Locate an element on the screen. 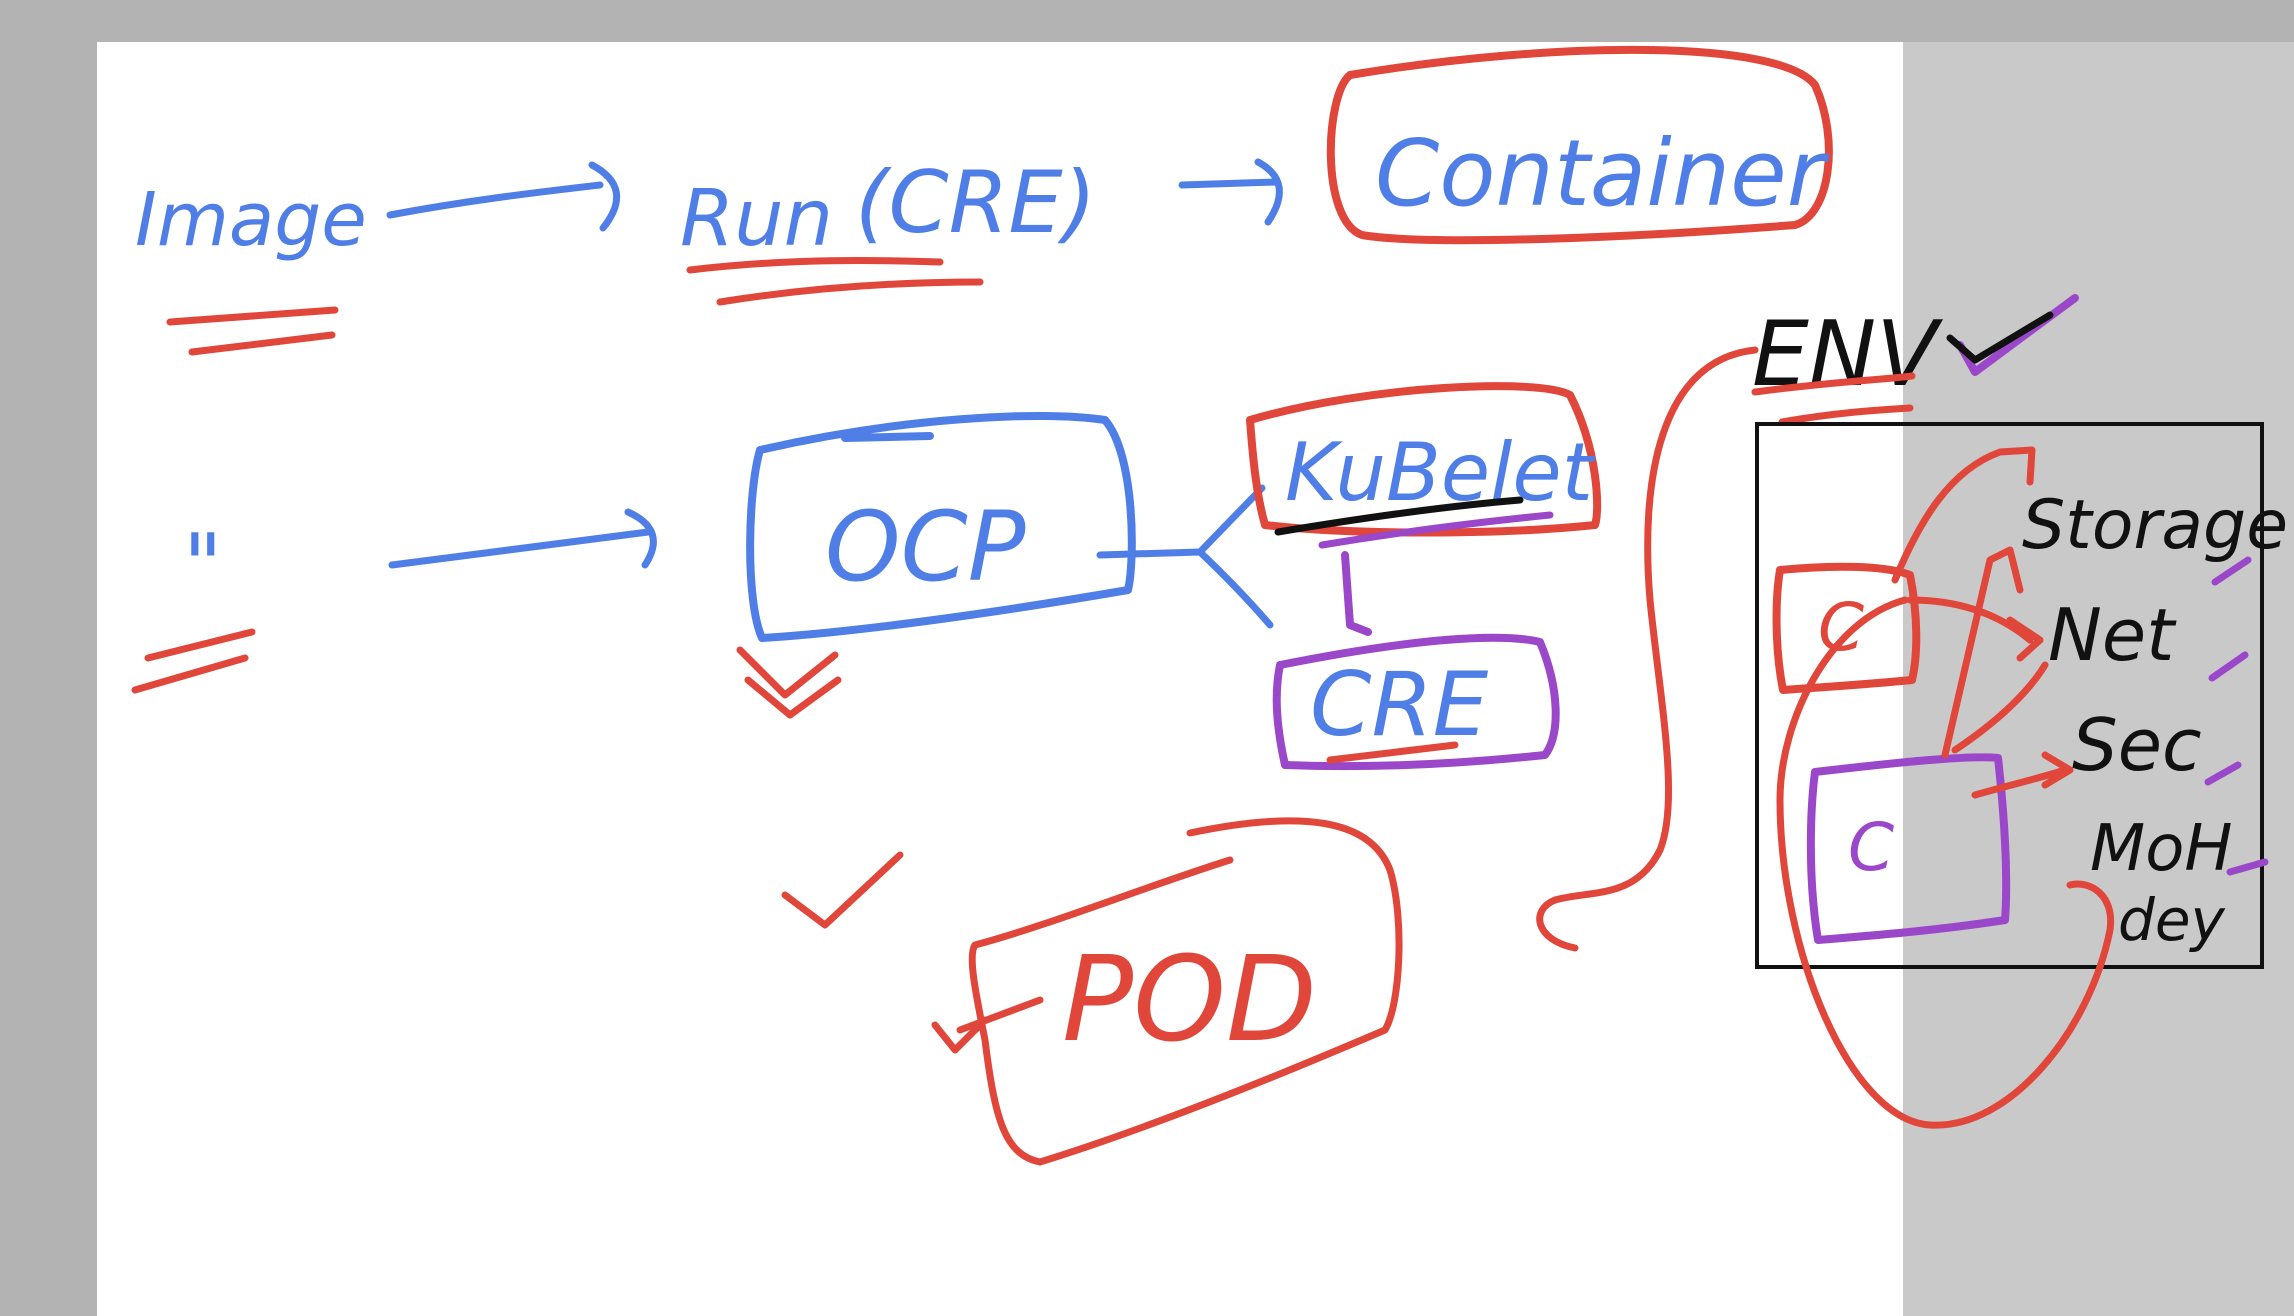 Image resolution: width=2294 pixels, height=1316 pixels. env-item-net: Net is located at coordinates (2112, 635).